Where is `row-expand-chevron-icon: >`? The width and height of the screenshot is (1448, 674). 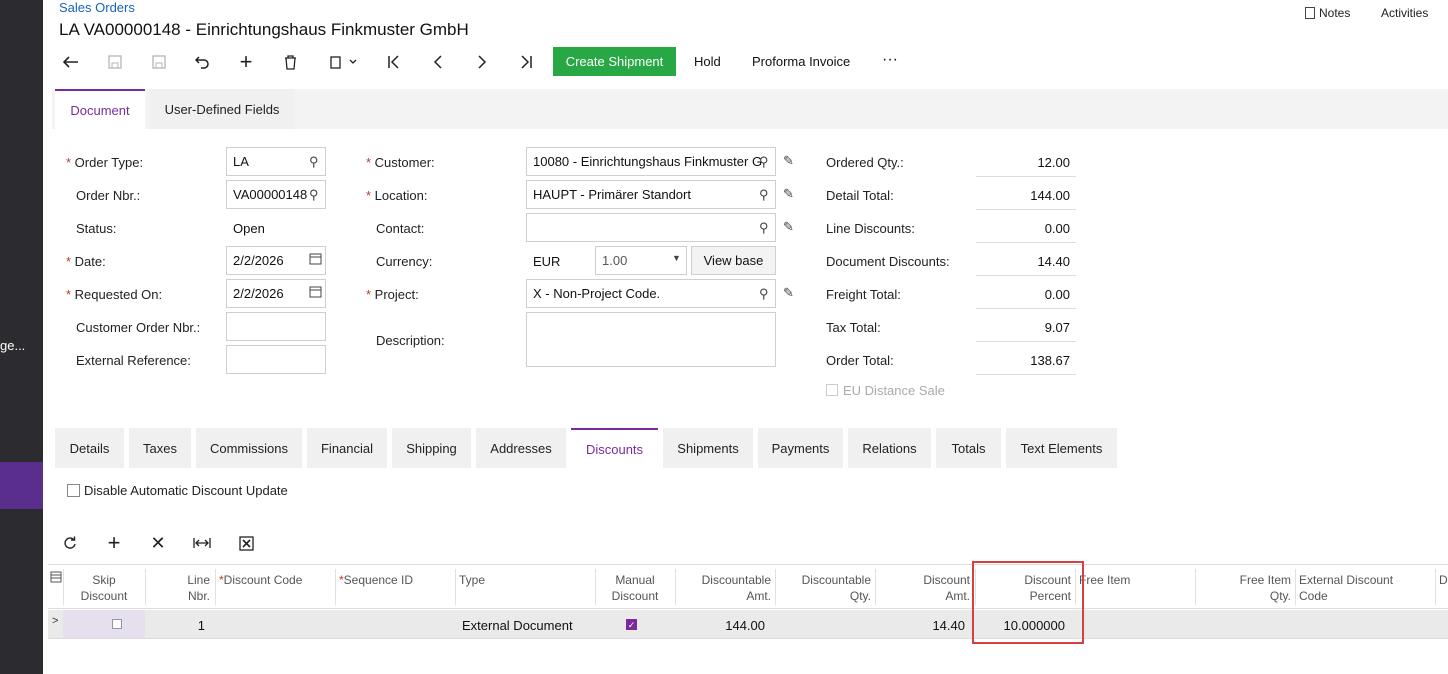 row-expand-chevron-icon: > is located at coordinates (55, 621).